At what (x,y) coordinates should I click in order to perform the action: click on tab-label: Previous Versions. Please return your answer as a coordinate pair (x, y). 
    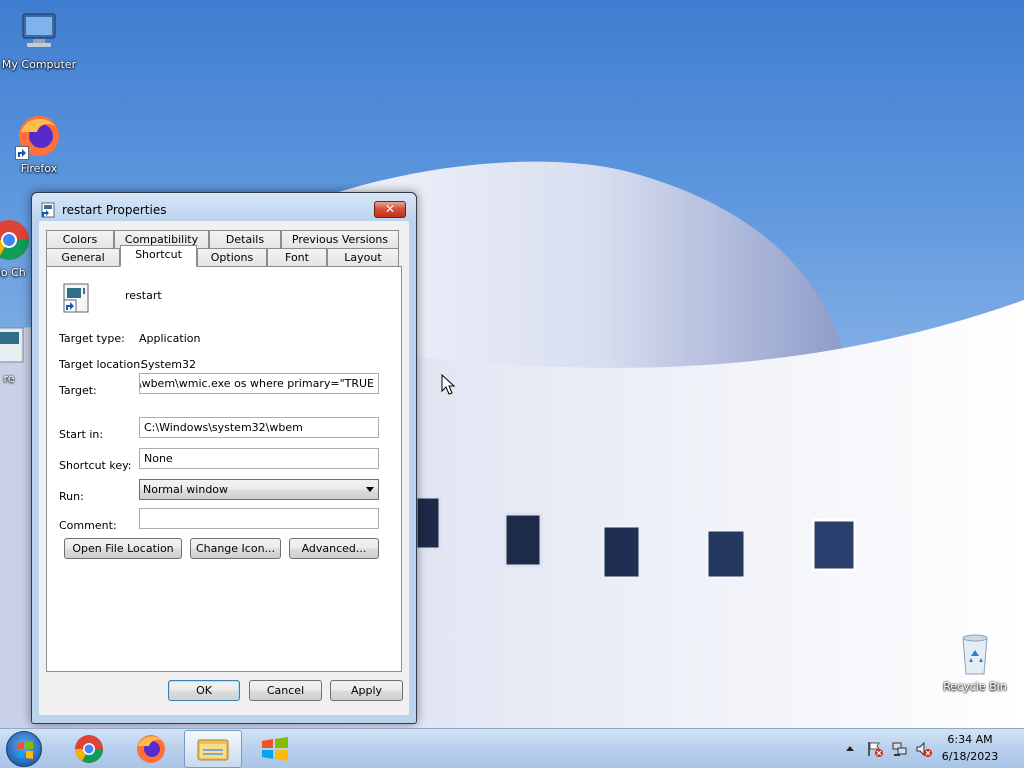
    Looking at the image, I should click on (340, 239).